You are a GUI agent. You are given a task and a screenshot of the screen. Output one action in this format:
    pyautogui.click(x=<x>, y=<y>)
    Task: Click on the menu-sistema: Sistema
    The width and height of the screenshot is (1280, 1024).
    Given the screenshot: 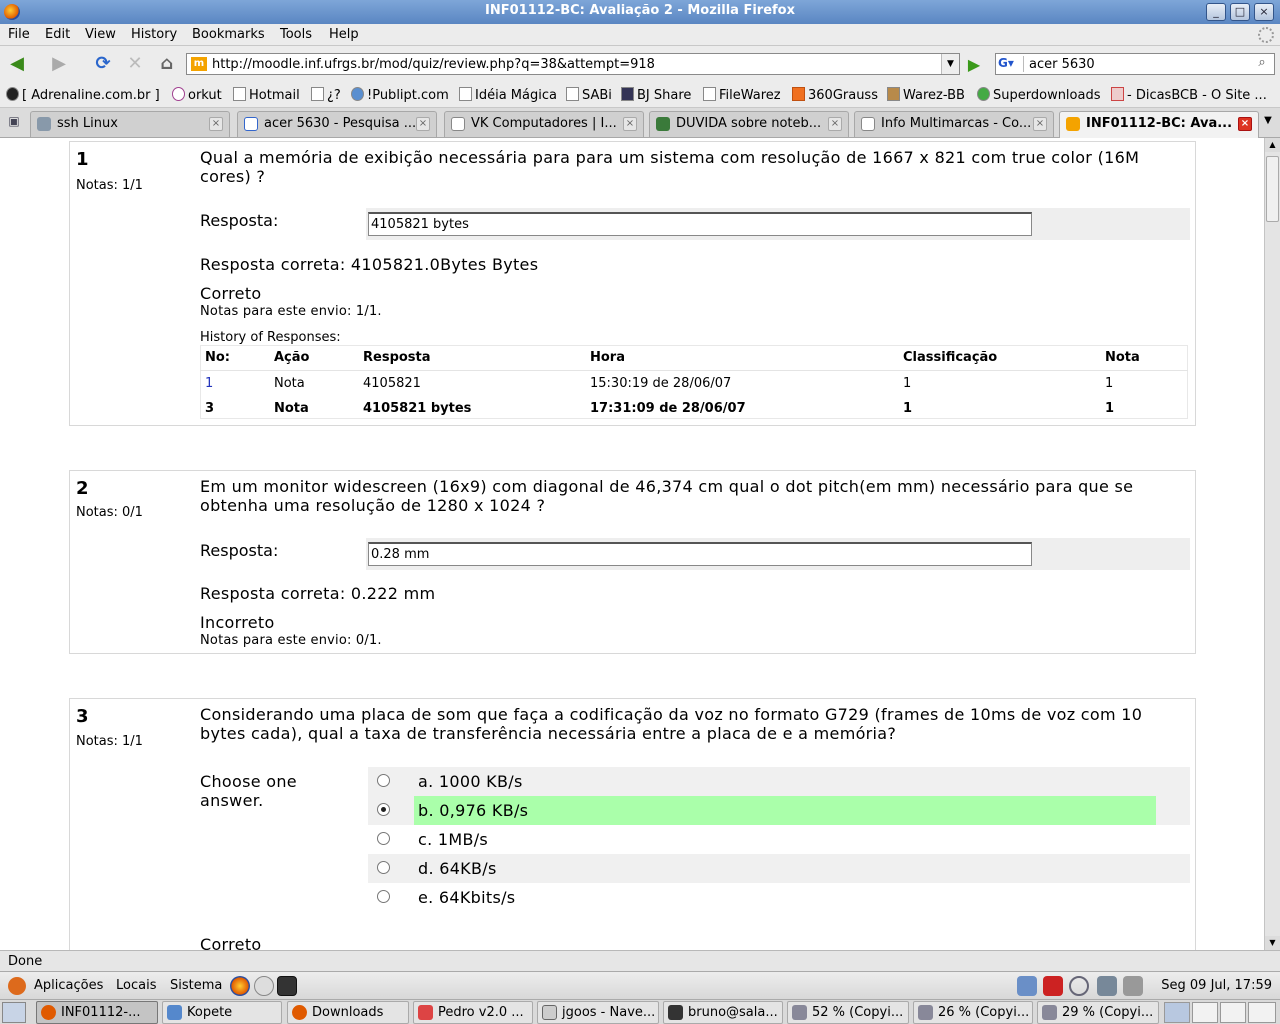 What is the action you would take?
    pyautogui.click(x=196, y=985)
    